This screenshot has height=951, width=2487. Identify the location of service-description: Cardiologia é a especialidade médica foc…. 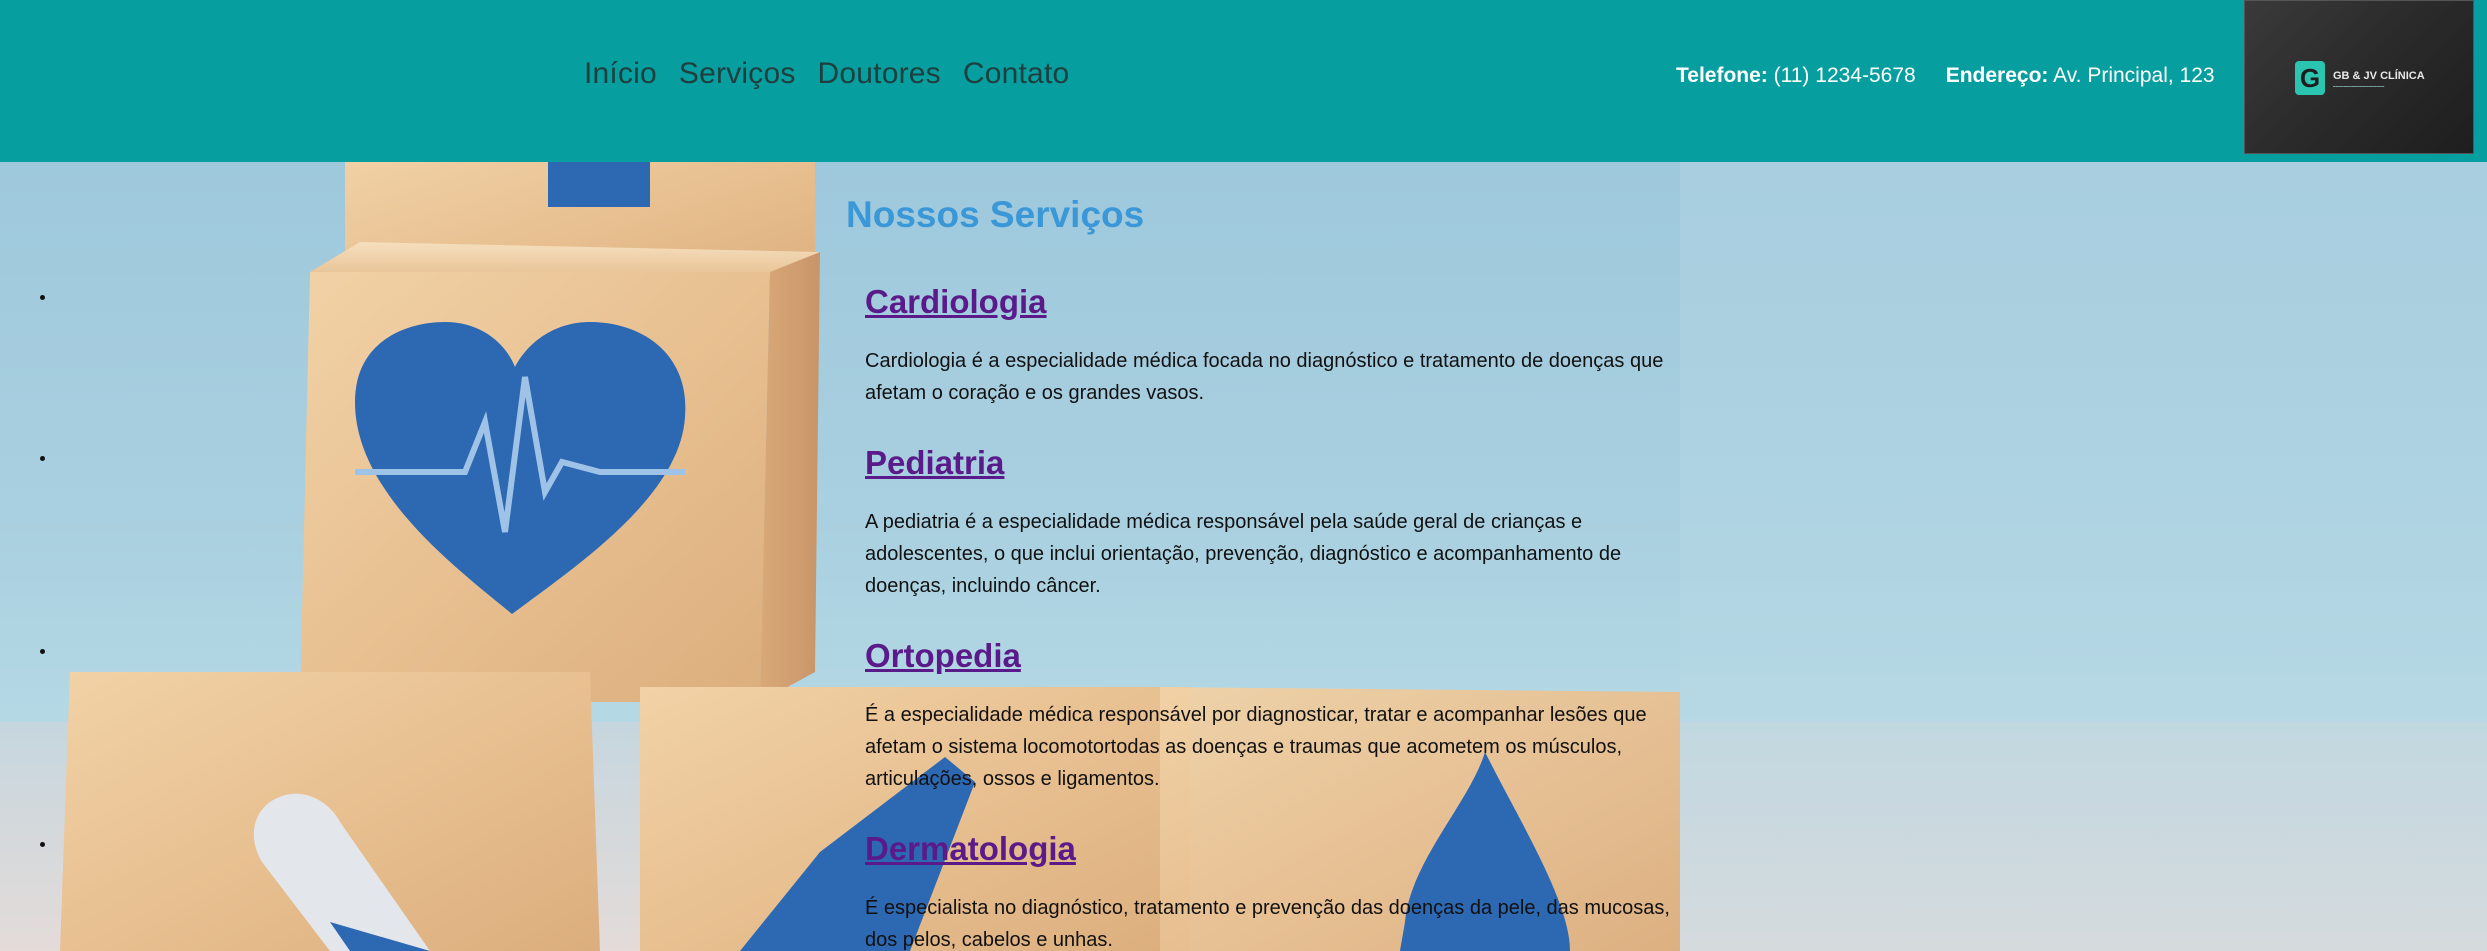
(1264, 377).